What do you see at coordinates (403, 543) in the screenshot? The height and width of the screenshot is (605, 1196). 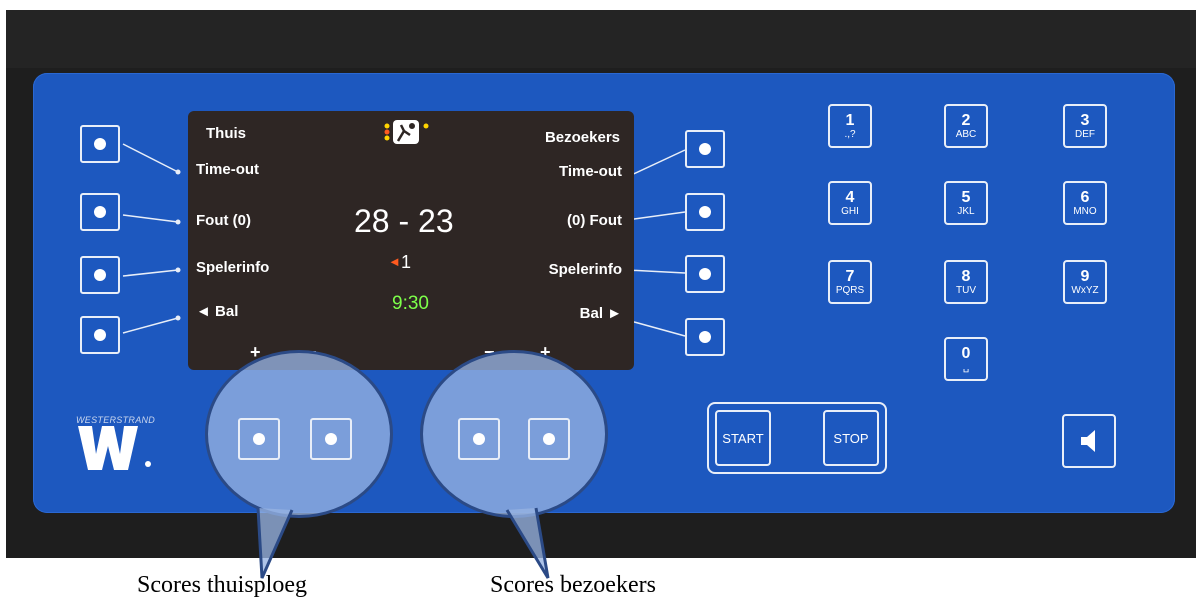 I see `callout-pointers` at bounding box center [403, 543].